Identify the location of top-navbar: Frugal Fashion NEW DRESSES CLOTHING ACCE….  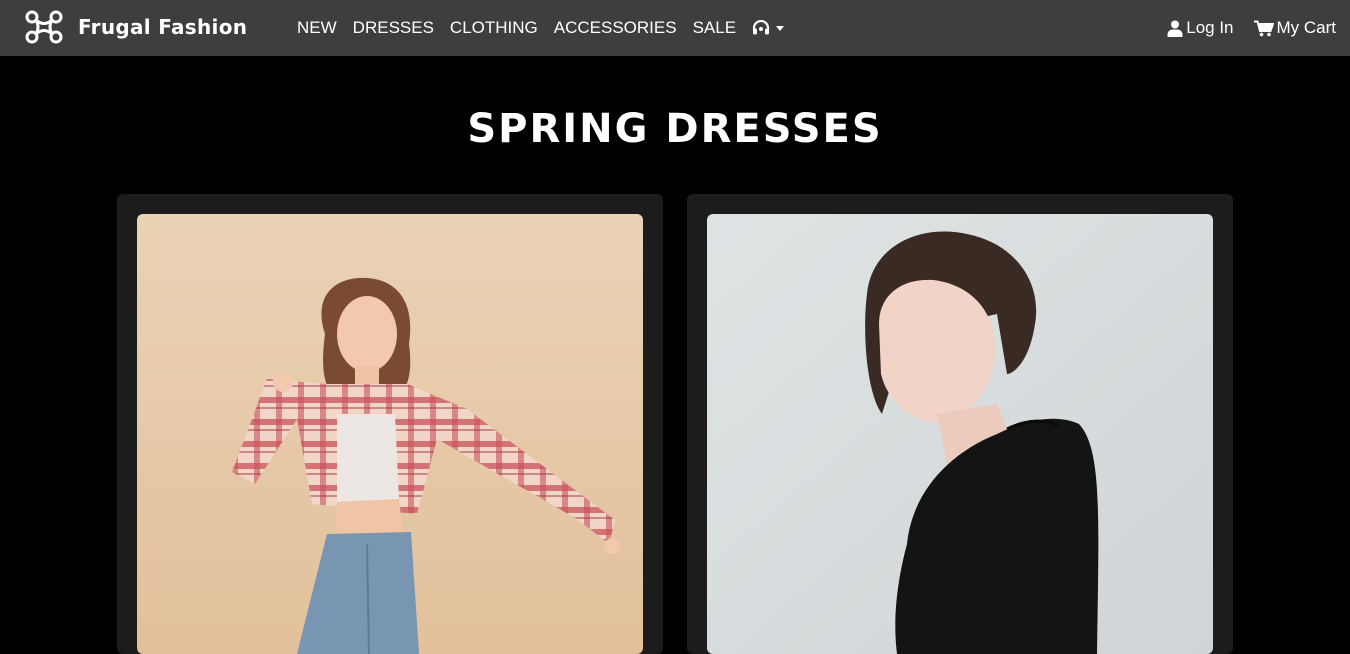
(675, 28).